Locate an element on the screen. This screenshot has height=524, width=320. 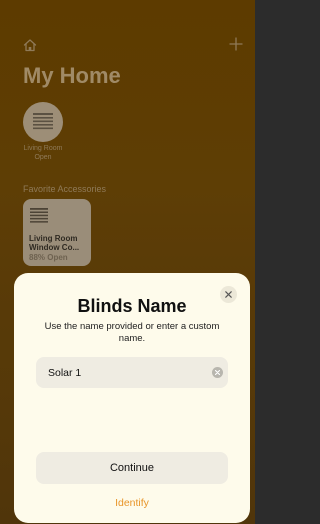
blinds-name-input is located at coordinates (125, 372).